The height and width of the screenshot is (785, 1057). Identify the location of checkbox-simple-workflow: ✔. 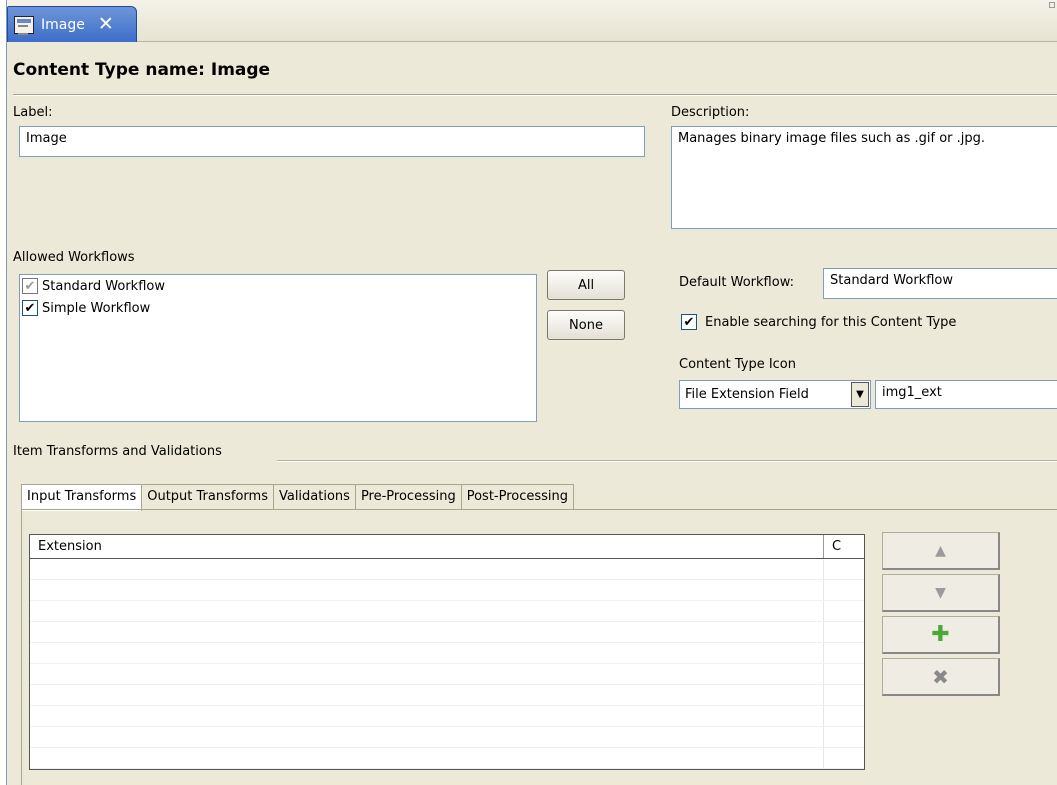
(30, 308).